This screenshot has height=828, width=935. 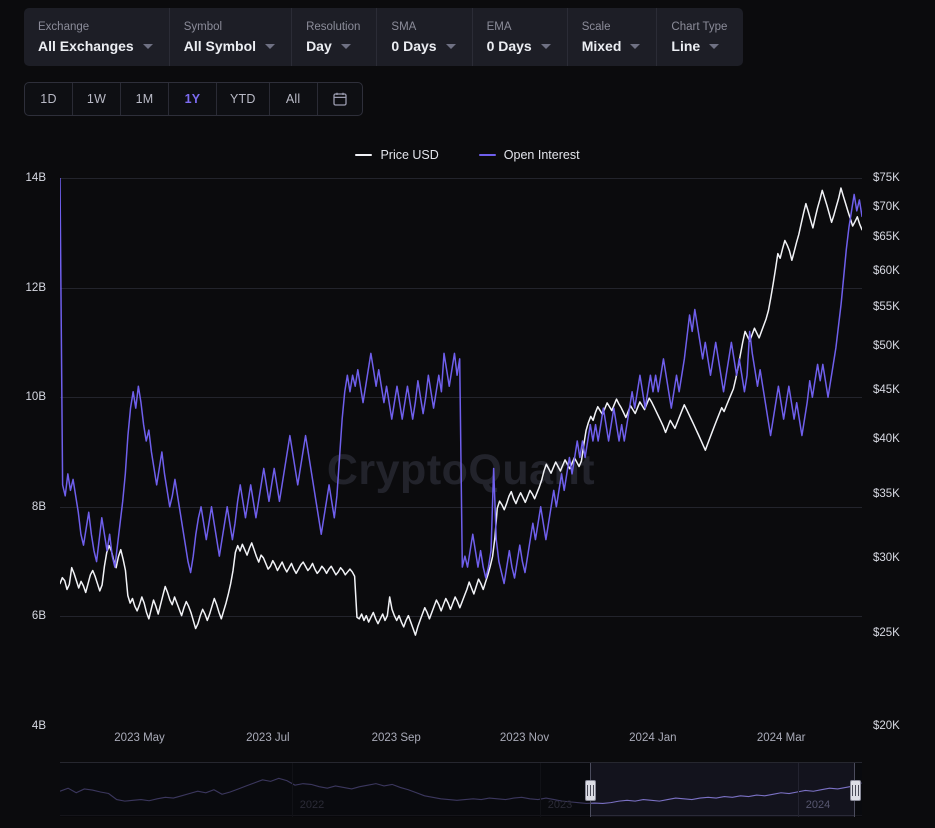 What do you see at coordinates (886, 493) in the screenshot?
I see `y-tick-right-35K: $35K` at bounding box center [886, 493].